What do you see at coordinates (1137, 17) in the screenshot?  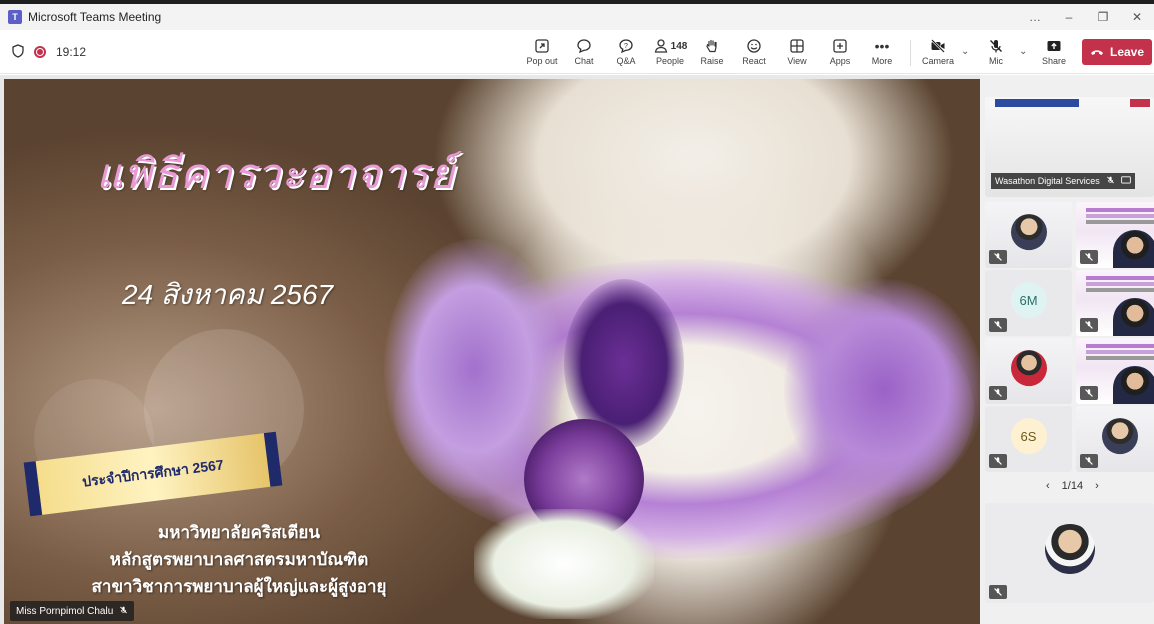 I see `close-icon: ✕` at bounding box center [1137, 17].